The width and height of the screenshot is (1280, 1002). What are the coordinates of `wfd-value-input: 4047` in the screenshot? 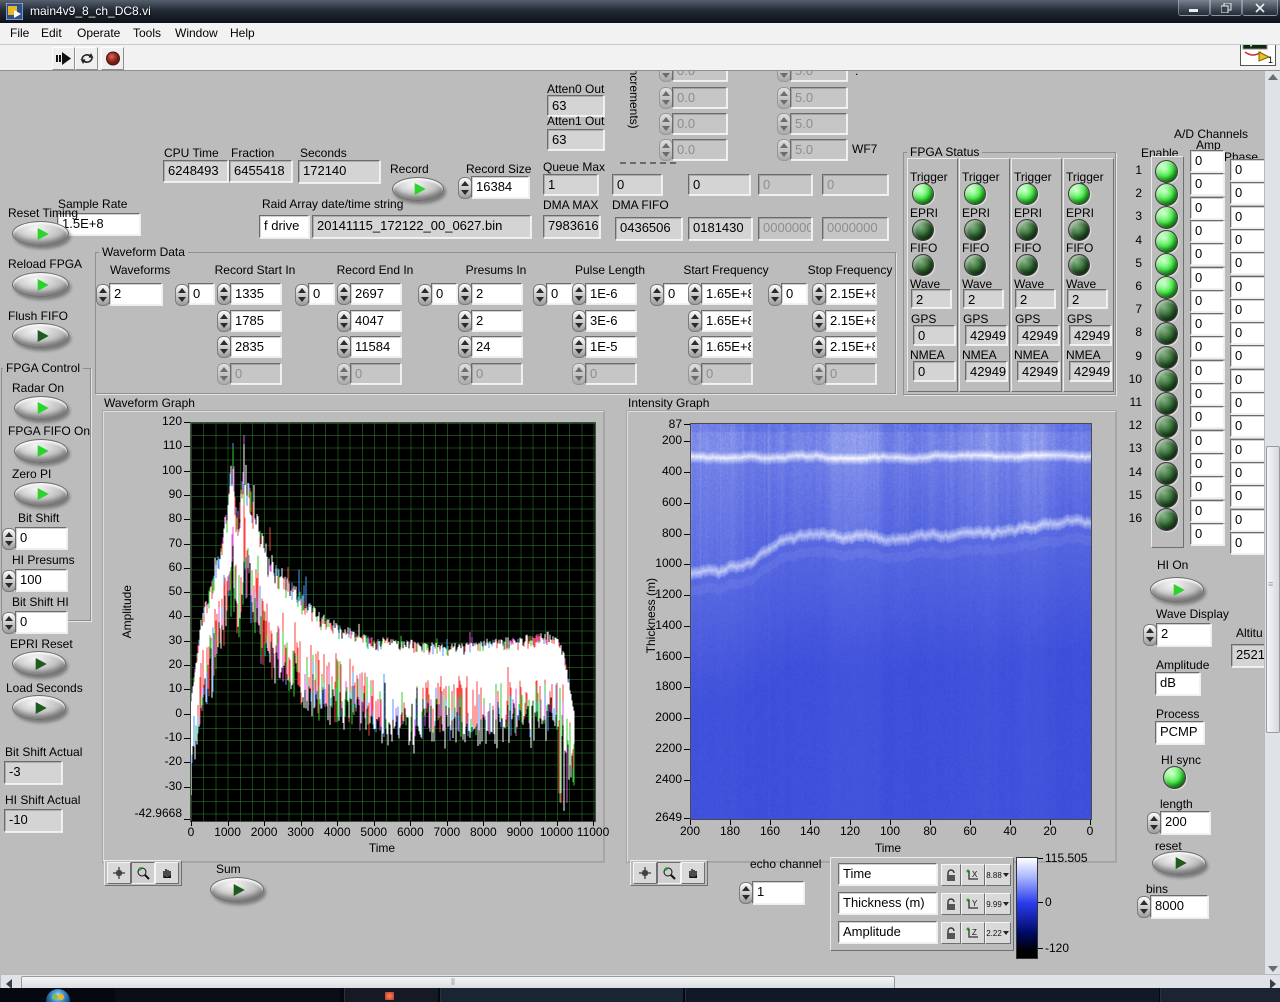 It's located at (375, 320).